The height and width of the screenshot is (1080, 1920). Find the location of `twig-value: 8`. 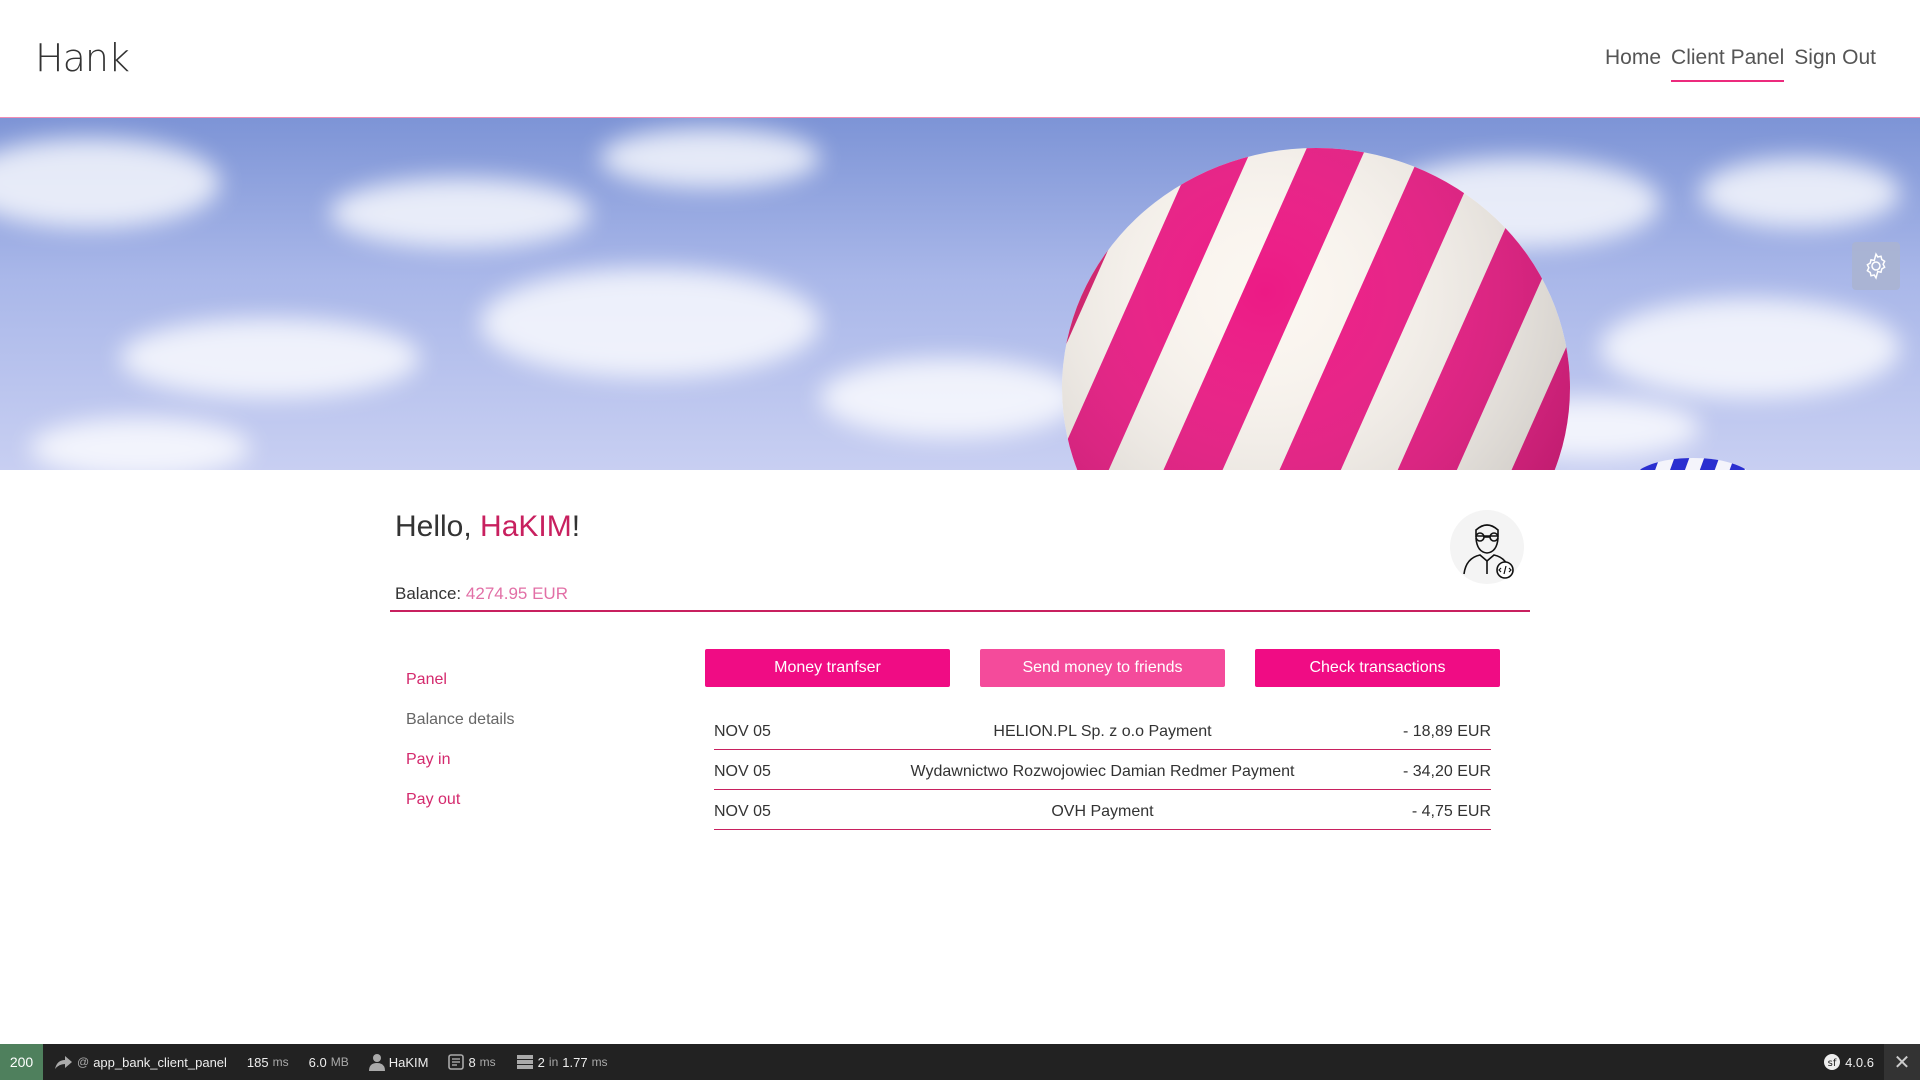

twig-value: 8 is located at coordinates (472, 1062).